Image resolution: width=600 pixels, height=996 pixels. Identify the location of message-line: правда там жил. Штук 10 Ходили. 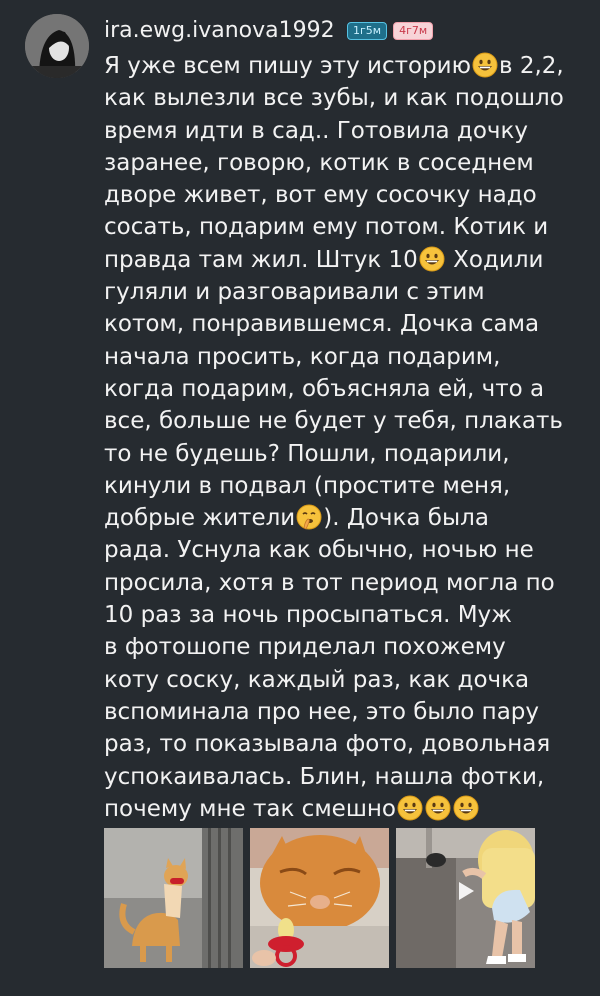
(324, 259).